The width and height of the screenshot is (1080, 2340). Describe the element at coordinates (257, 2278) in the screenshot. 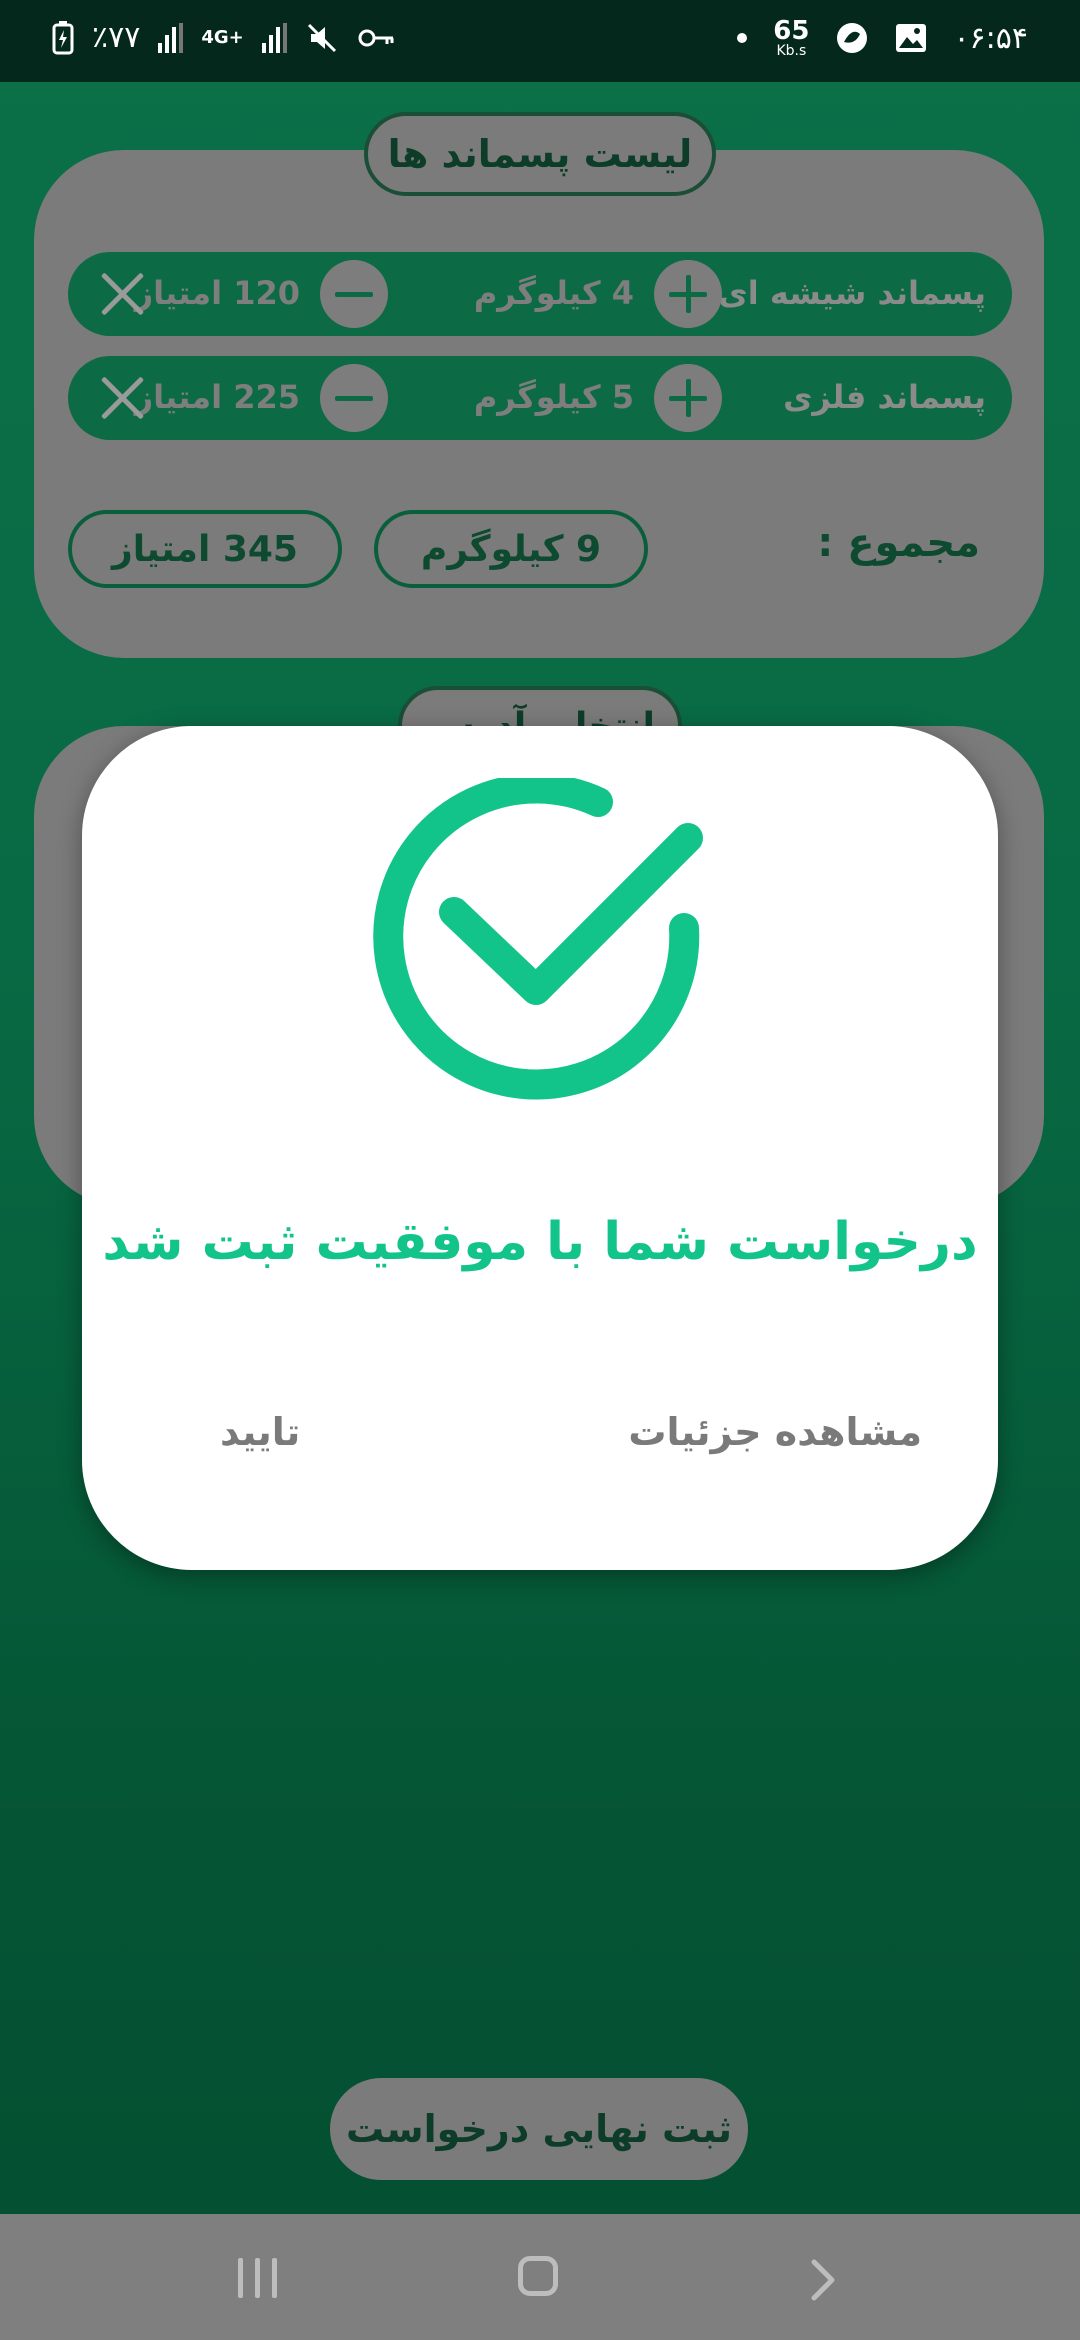

I see `recent-apps-icon` at that location.